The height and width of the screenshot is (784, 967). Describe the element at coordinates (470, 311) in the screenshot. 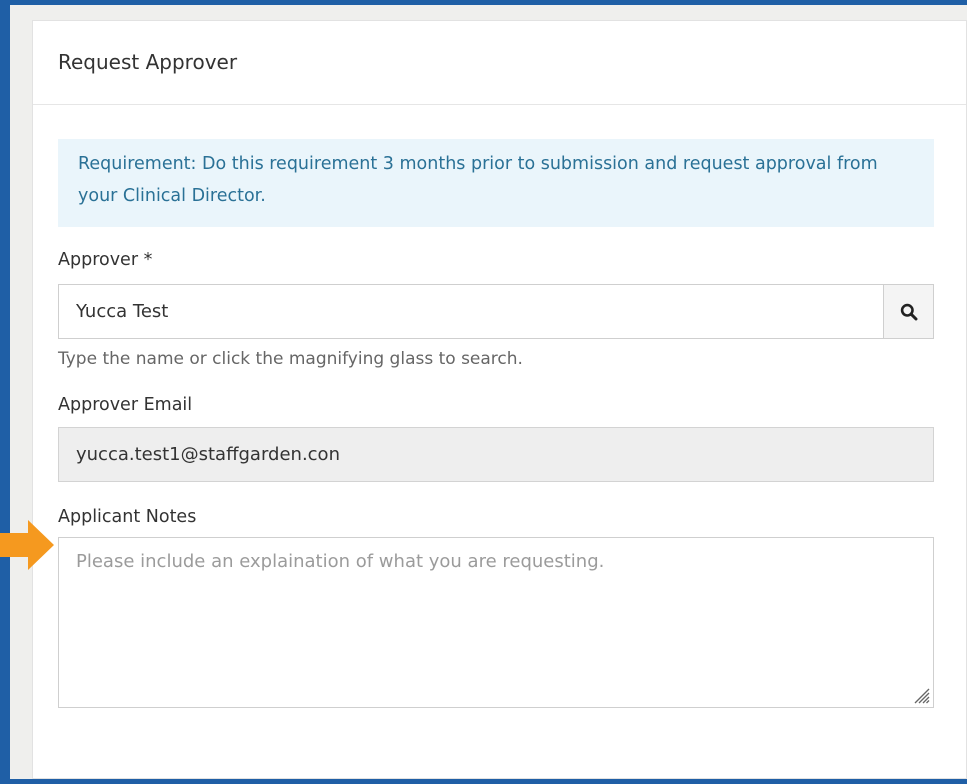

I see `approver-input: Yucca Test` at that location.